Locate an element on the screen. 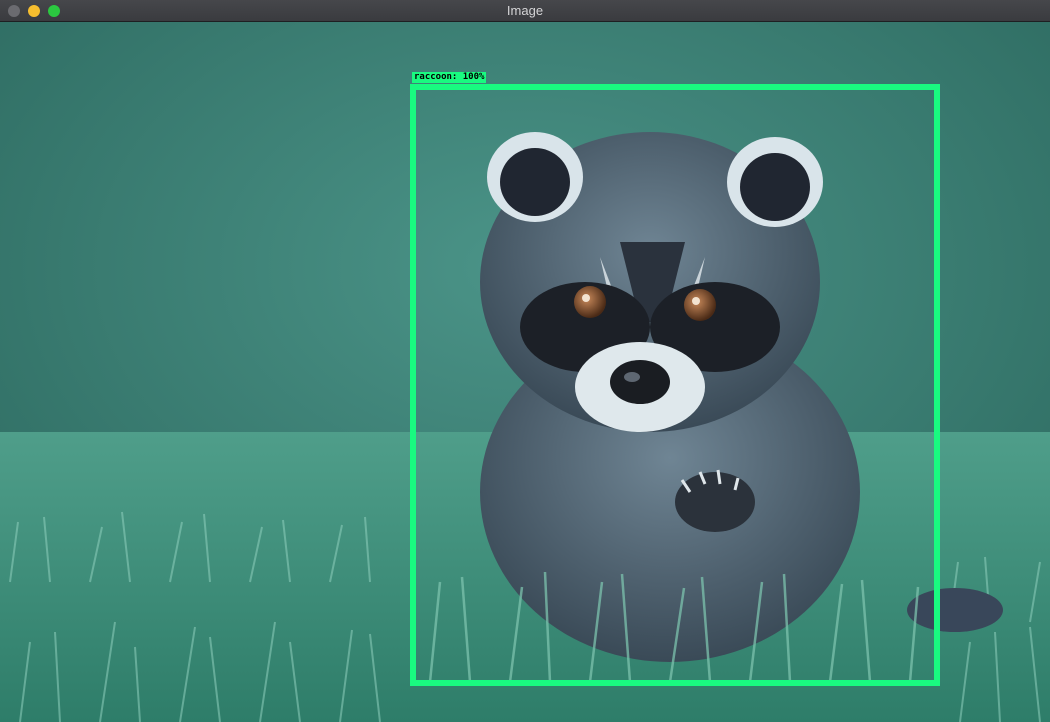 This screenshot has width=1050, height=722. window-title: Image is located at coordinates (525, 10).